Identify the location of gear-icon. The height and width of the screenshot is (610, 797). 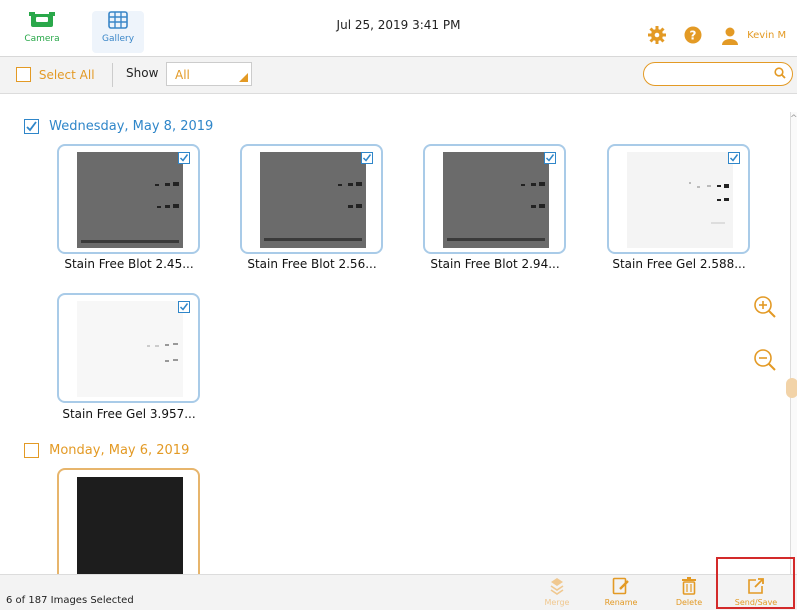
(657, 35).